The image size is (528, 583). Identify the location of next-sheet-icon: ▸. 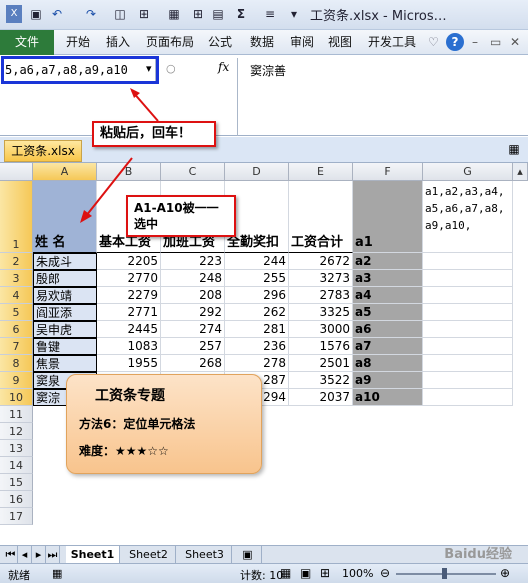
(39, 554).